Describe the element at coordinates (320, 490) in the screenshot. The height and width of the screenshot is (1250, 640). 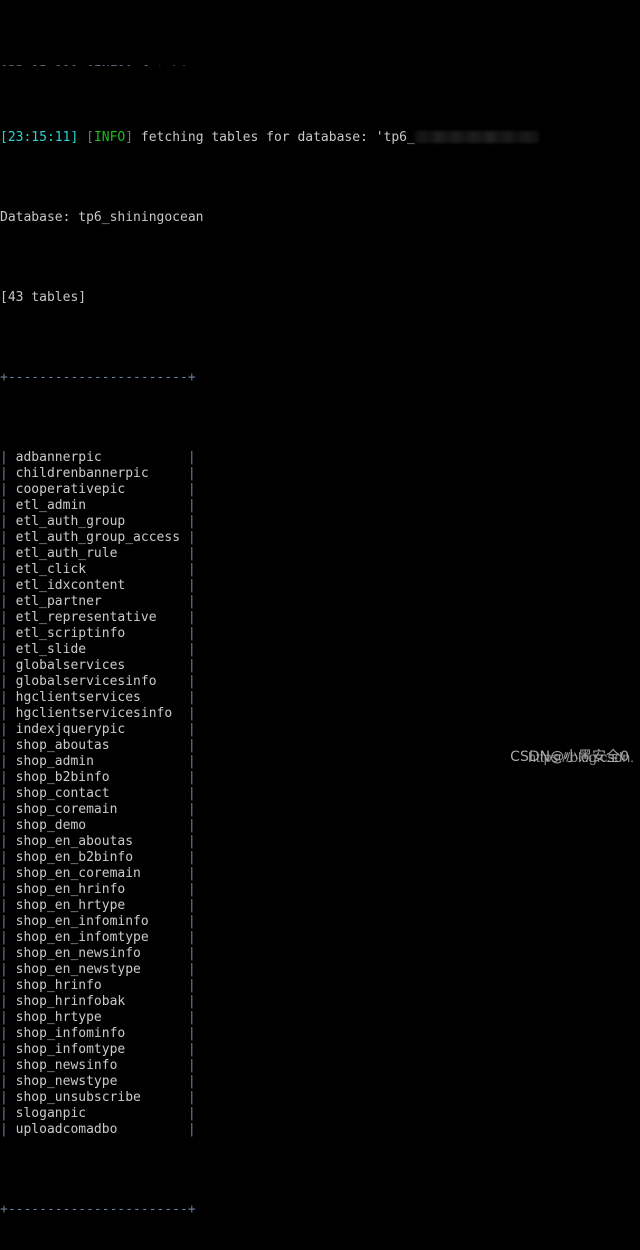
I see `table-row: | cooperativepic |` at that location.